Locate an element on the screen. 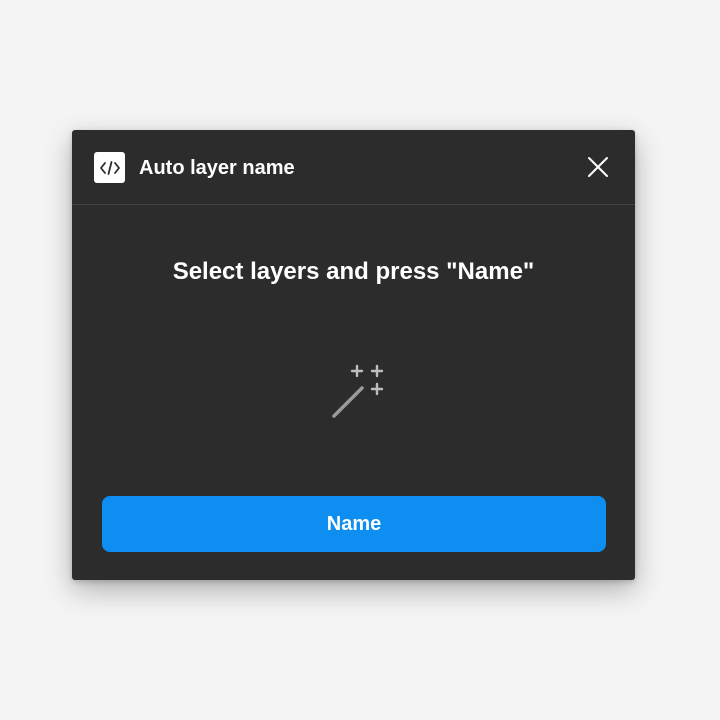 The height and width of the screenshot is (720, 720). close-icon is located at coordinates (598, 167).